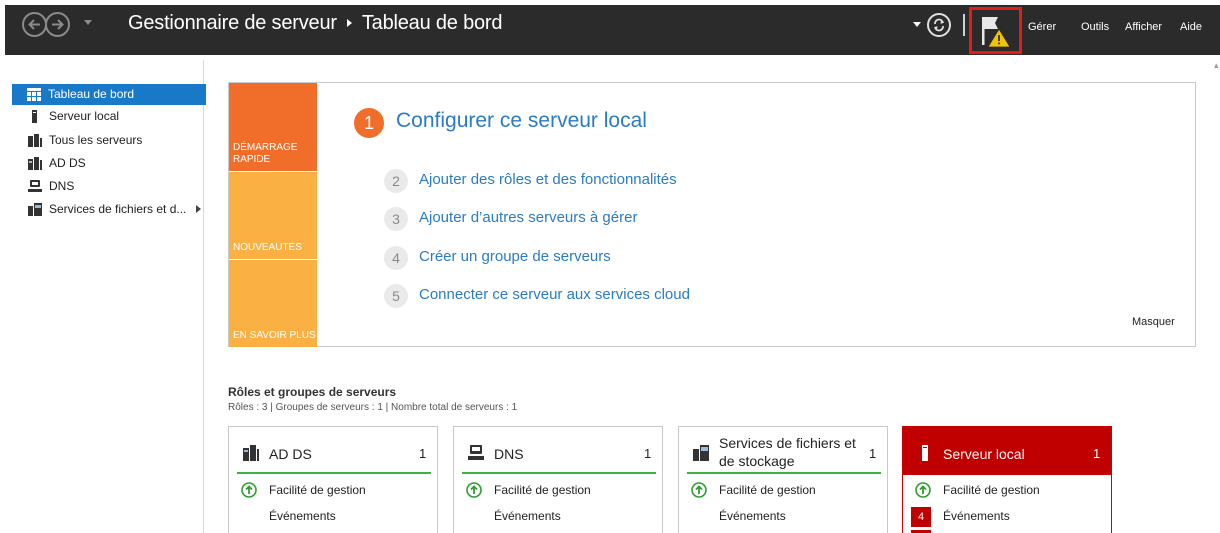 Image resolution: width=1220 pixels, height=533 pixels. What do you see at coordinates (787, 452) in the screenshot?
I see `role-card-title: Services de fichiers et de stockage` at bounding box center [787, 452].